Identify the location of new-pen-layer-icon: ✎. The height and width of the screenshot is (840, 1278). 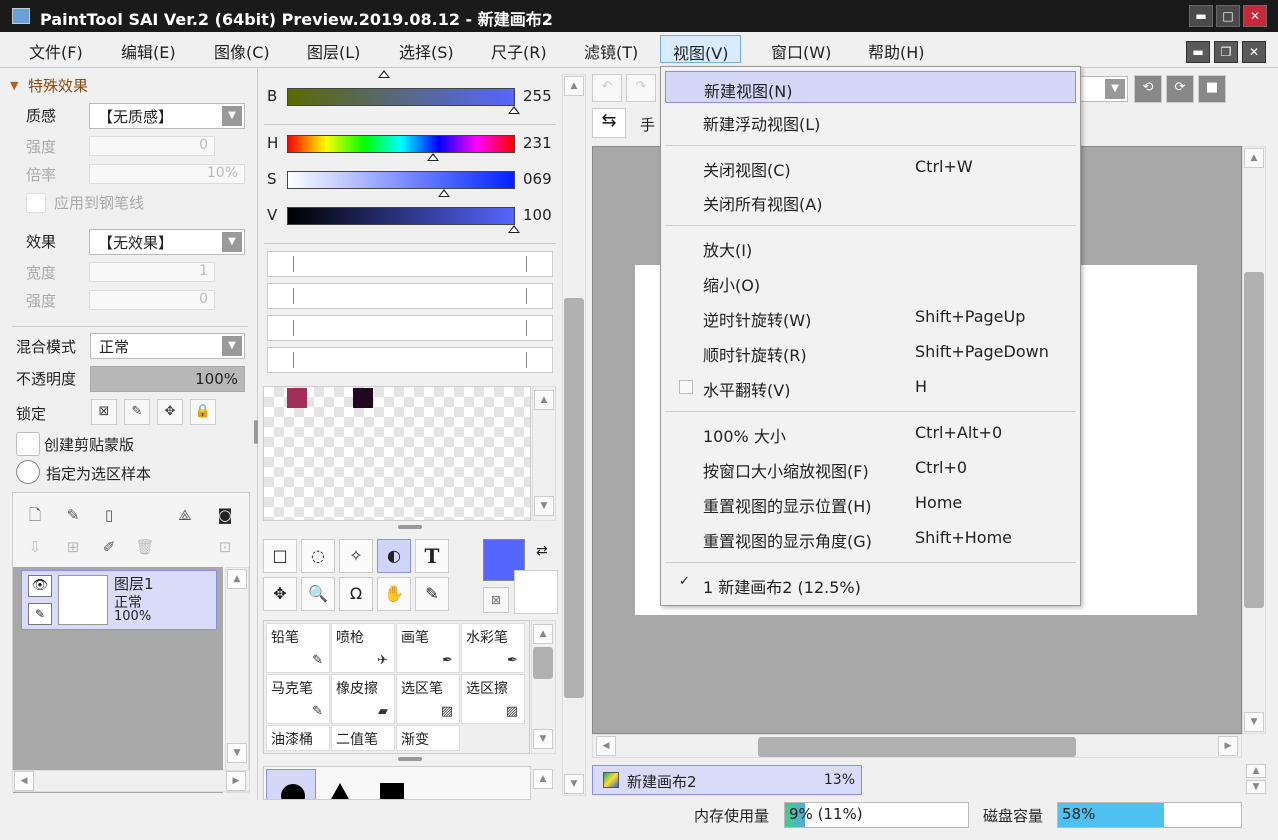
(73, 515).